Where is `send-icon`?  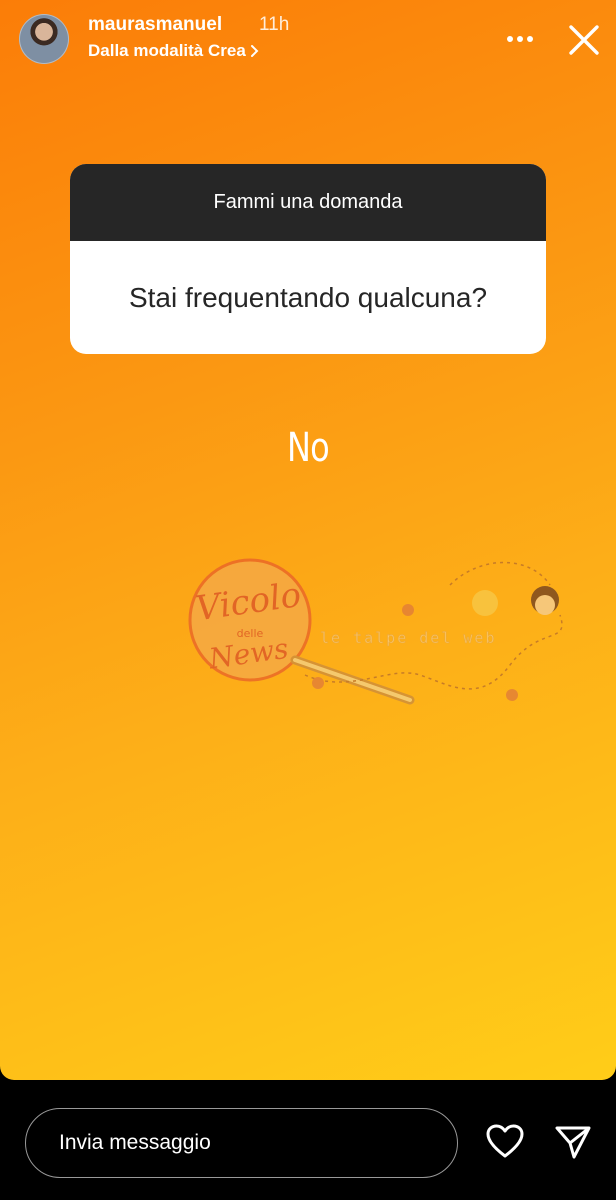 send-icon is located at coordinates (573, 1142).